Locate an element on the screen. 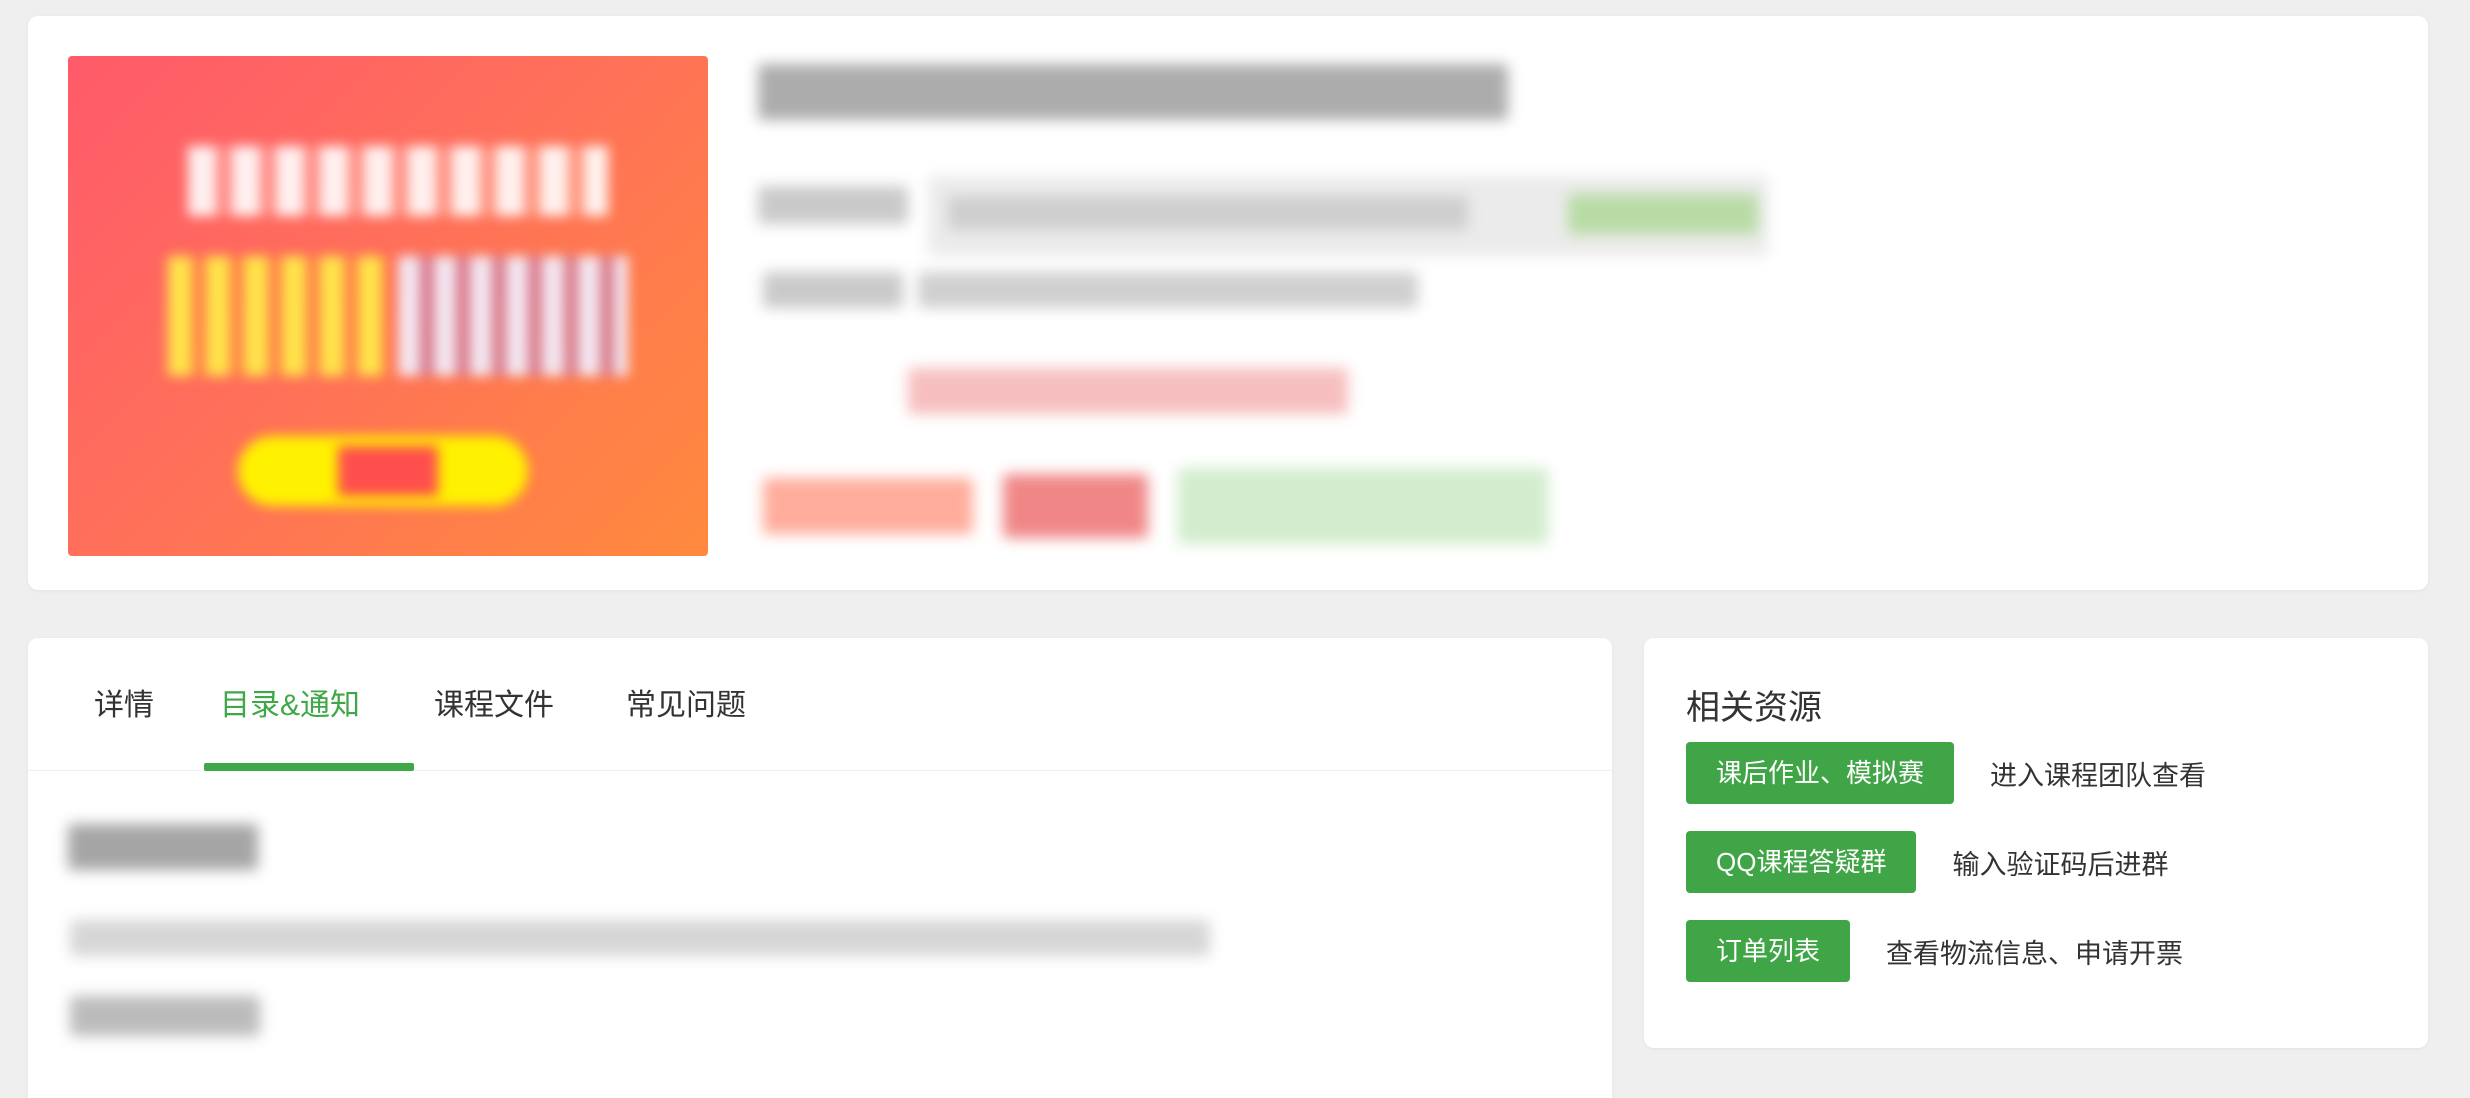 Image resolution: width=2470 pixels, height=1098 pixels. order-list-button: 订单列表 is located at coordinates (1768, 951).